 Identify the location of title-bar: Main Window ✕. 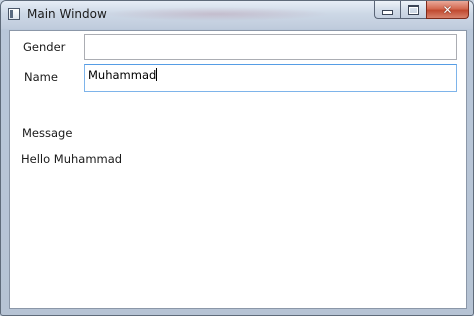
(237, 15).